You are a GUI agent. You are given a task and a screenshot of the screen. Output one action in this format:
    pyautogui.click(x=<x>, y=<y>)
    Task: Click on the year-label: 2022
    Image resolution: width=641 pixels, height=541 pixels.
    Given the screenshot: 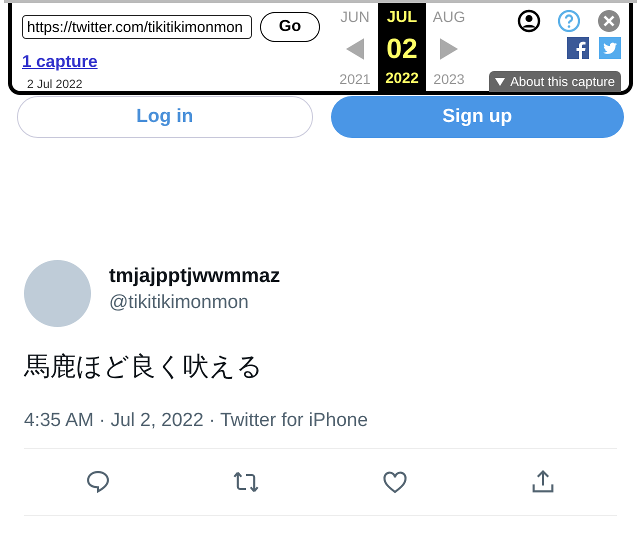 What is the action you would take?
    pyautogui.click(x=402, y=78)
    